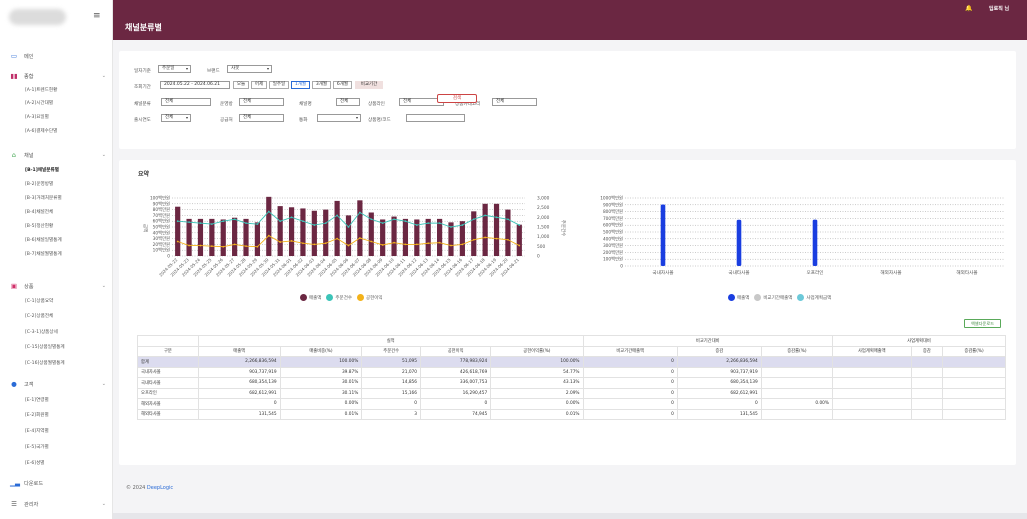  What do you see at coordinates (321, 404) in the screenshot?
I see `table-cell: 0.00%` at bounding box center [321, 404].